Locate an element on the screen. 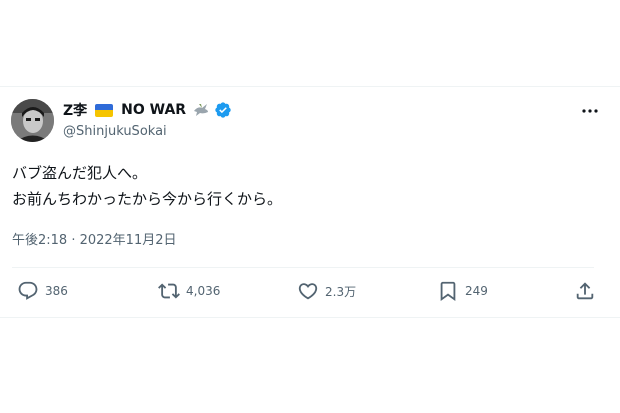 Image resolution: width=620 pixels, height=413 pixels. actions-divider is located at coordinates (303, 267).